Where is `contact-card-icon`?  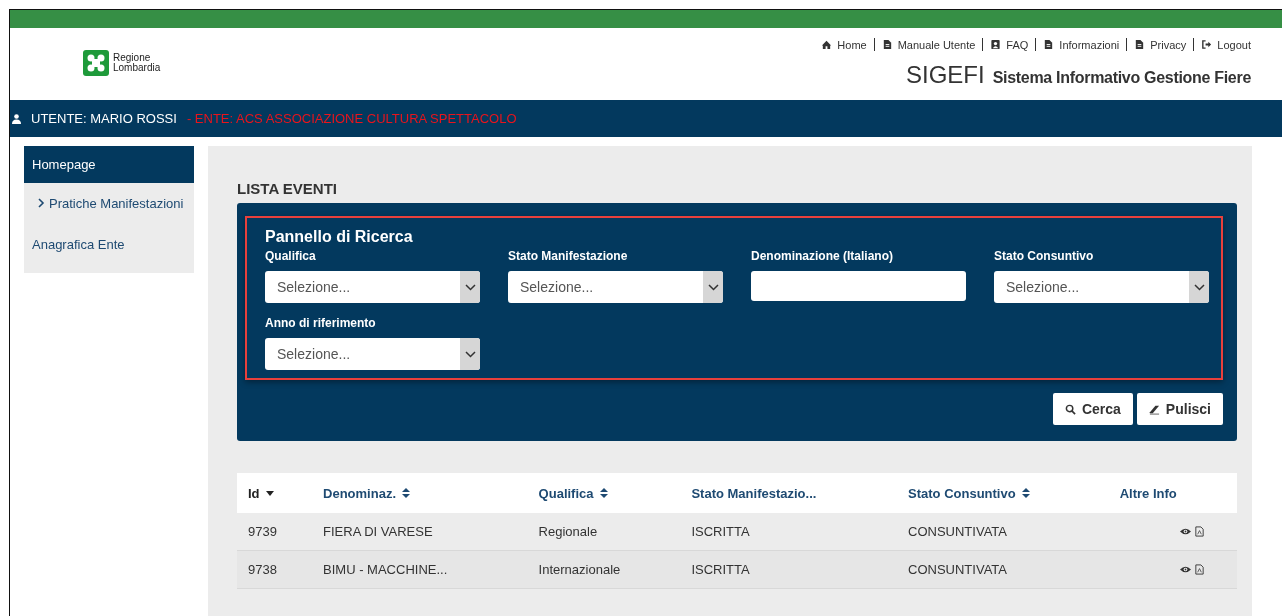
contact-card-icon is located at coordinates (996, 44).